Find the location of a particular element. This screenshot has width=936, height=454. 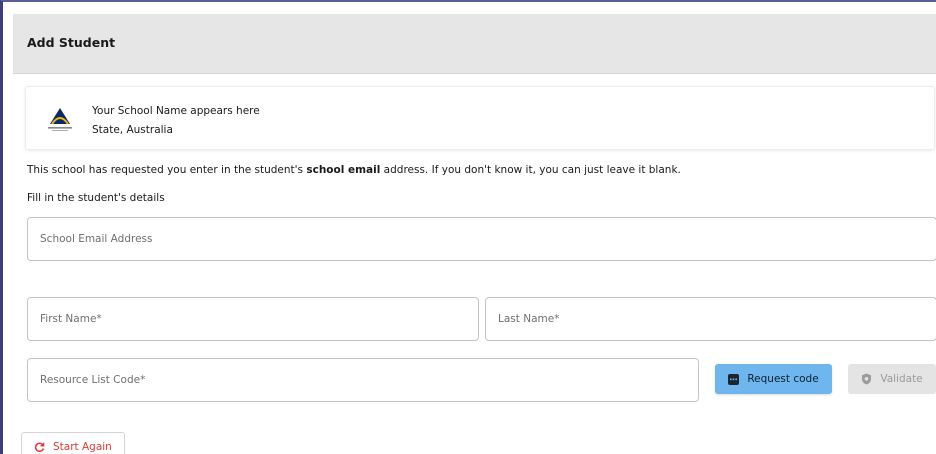

notice-text-bold: school email is located at coordinates (343, 170).